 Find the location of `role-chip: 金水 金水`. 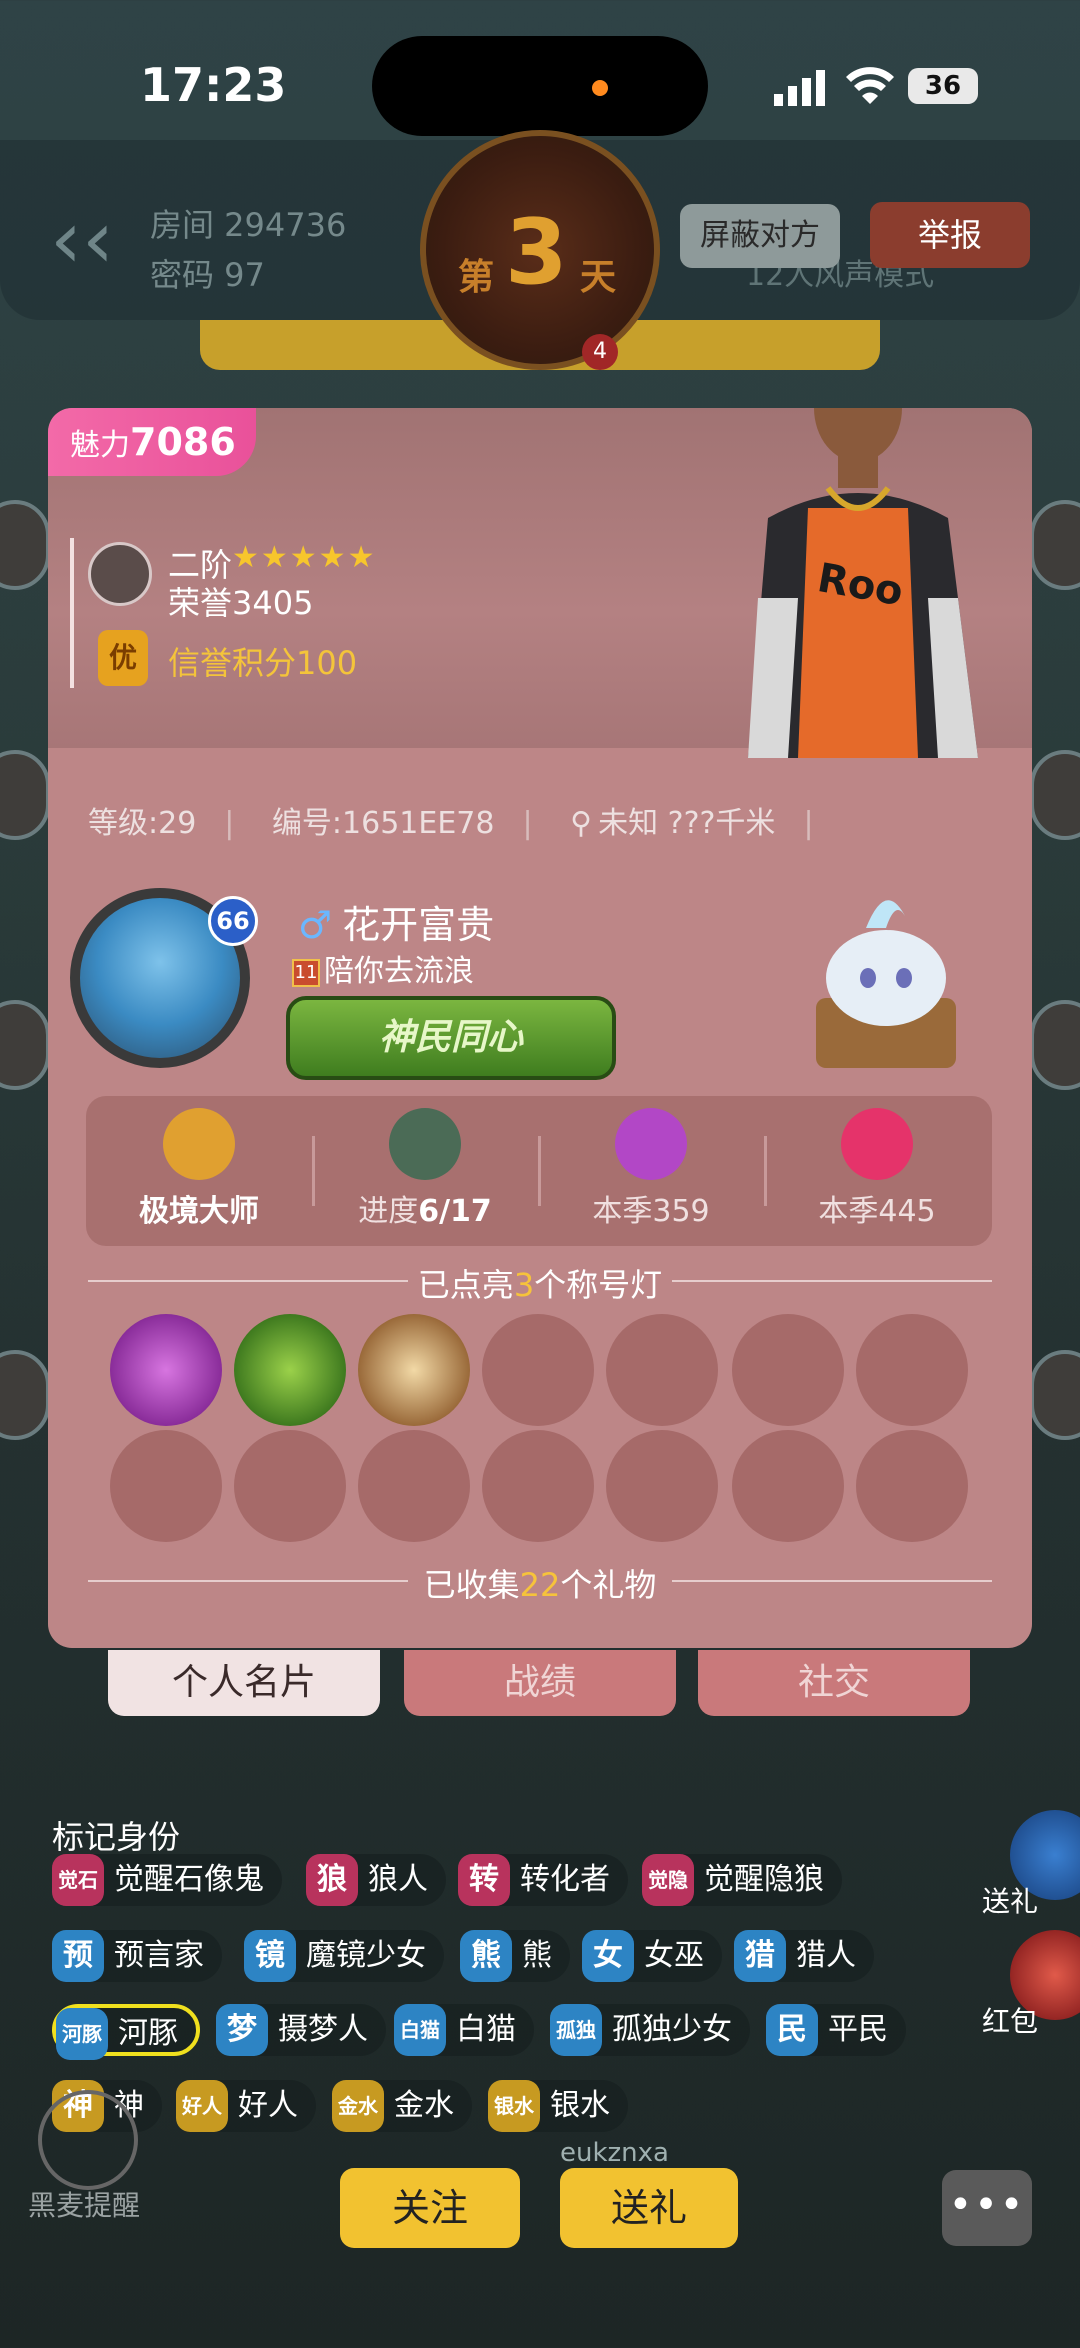

role-chip: 金水 金水 is located at coordinates (402, 2106).